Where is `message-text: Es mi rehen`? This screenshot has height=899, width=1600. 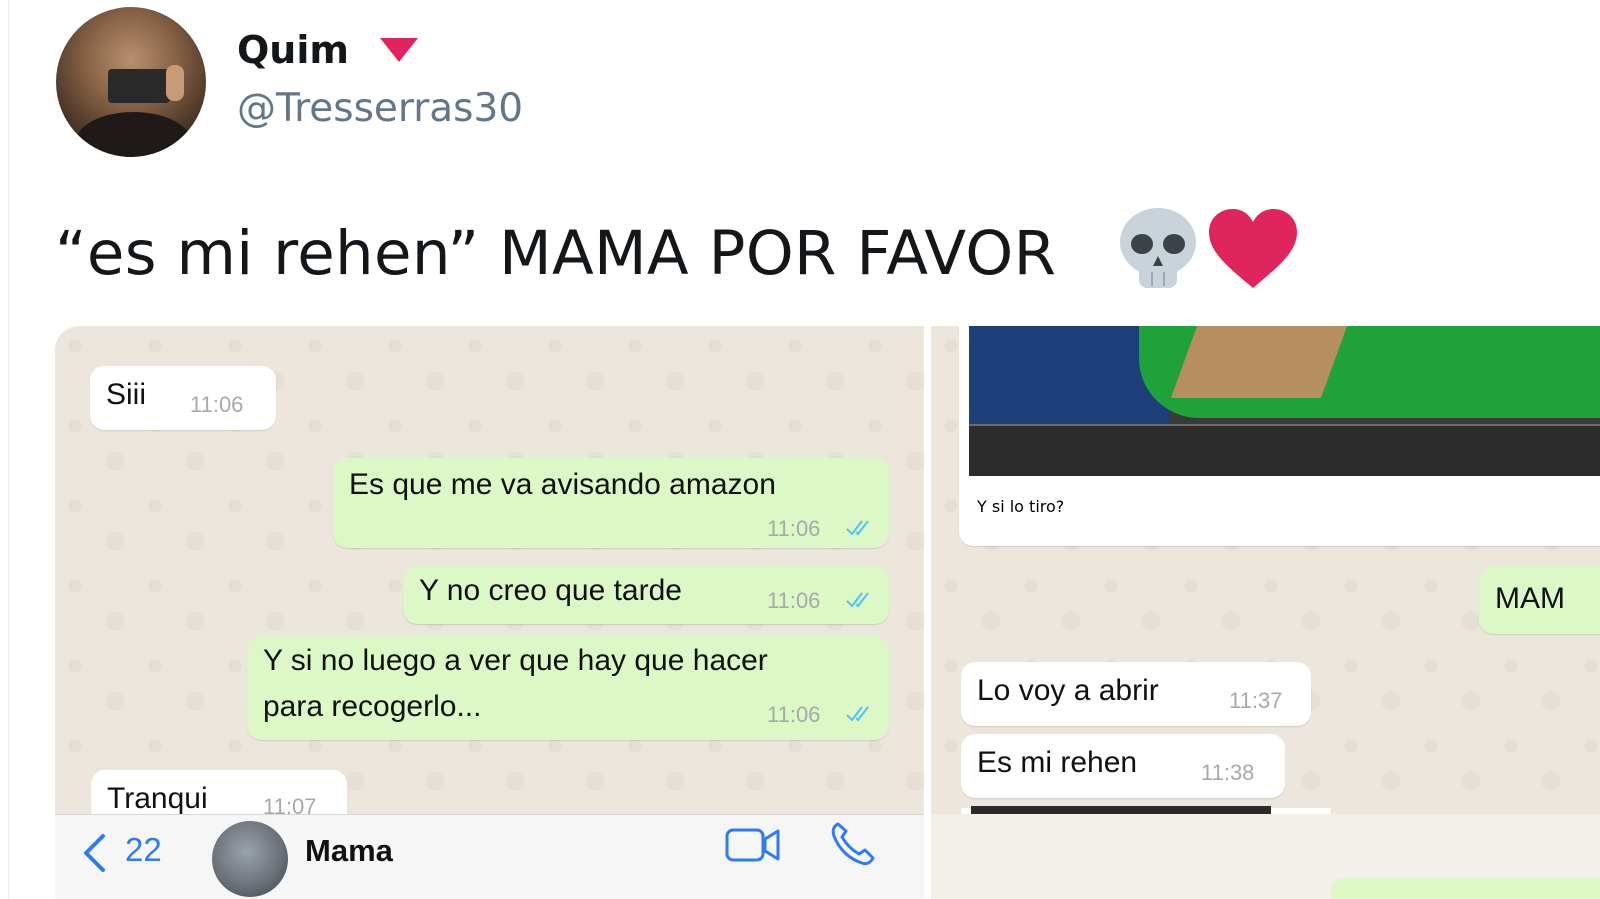
message-text: Es mi rehen is located at coordinates (1057, 762).